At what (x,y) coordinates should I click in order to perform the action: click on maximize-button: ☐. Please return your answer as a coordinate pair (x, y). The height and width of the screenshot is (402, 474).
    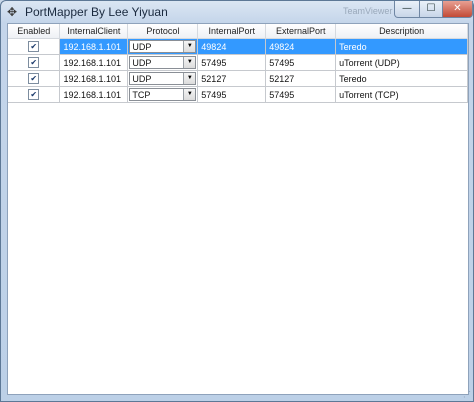
    Looking at the image, I should click on (431, 9).